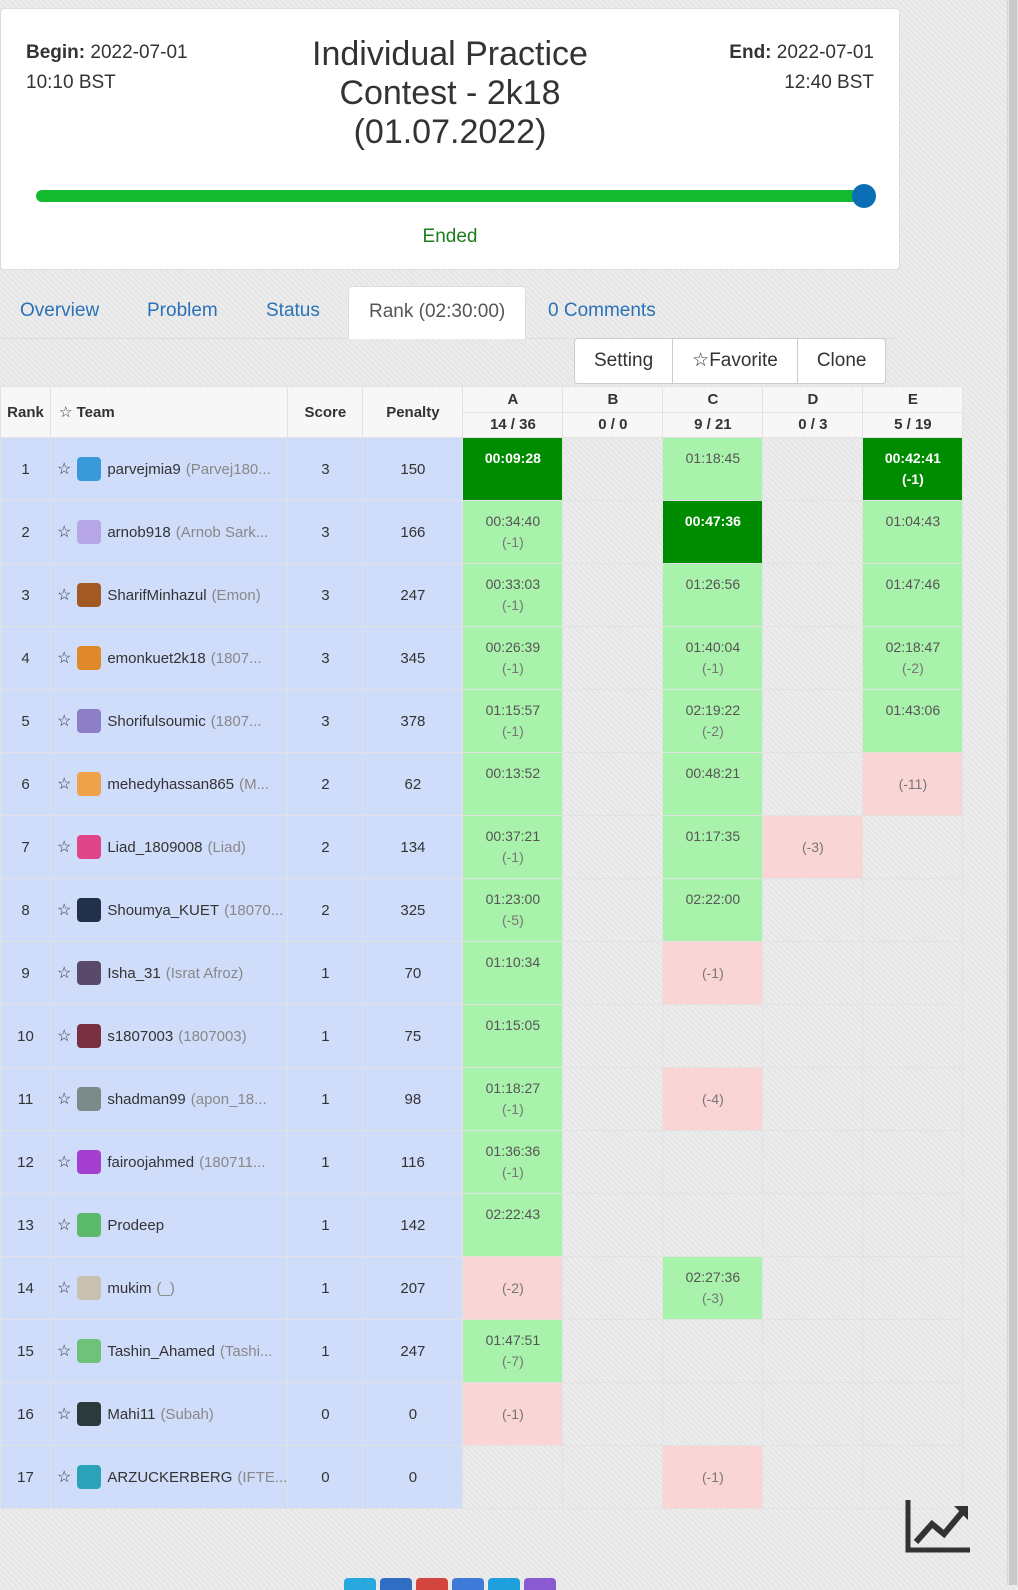 The height and width of the screenshot is (1590, 1018). What do you see at coordinates (913, 784) in the screenshot?
I see `problem-cell-e: (-11)` at bounding box center [913, 784].